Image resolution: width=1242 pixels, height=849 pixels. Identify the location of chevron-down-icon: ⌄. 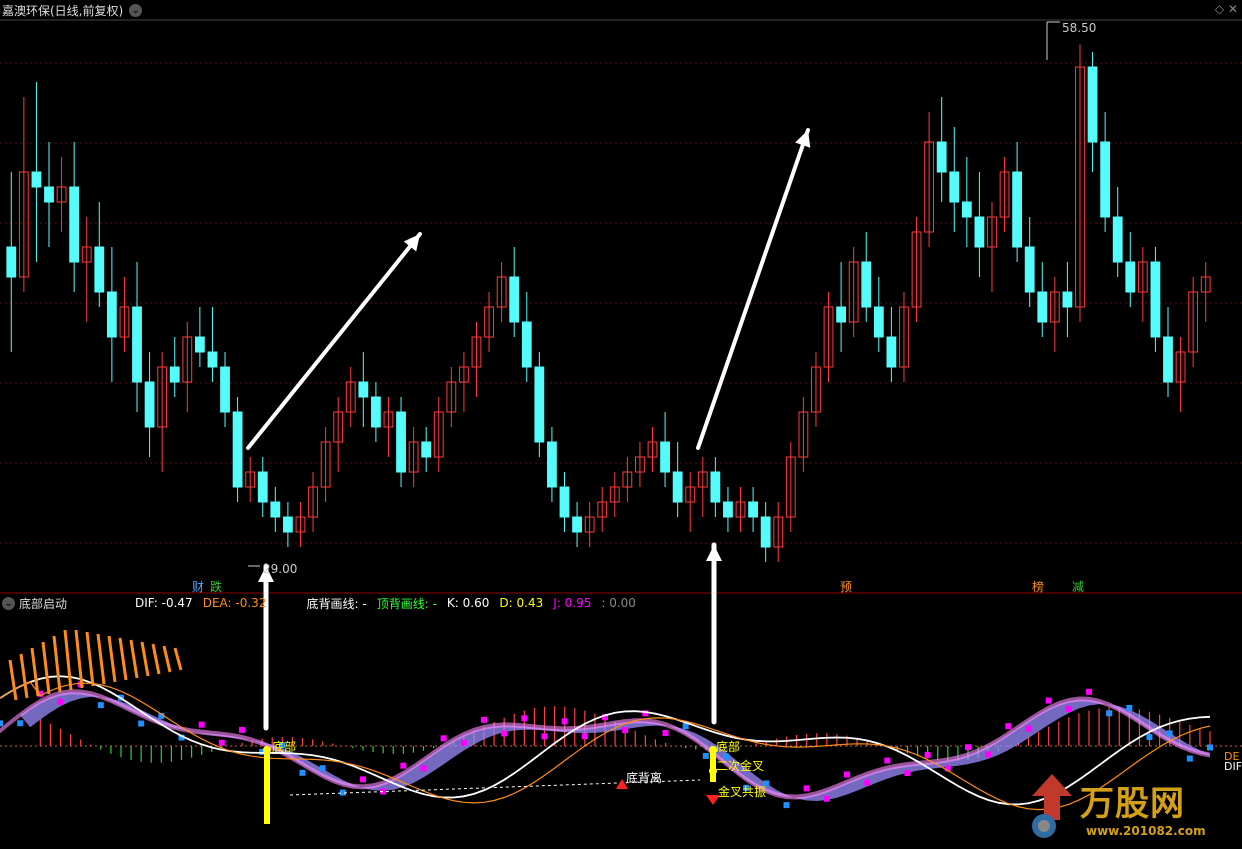
(136, 10).